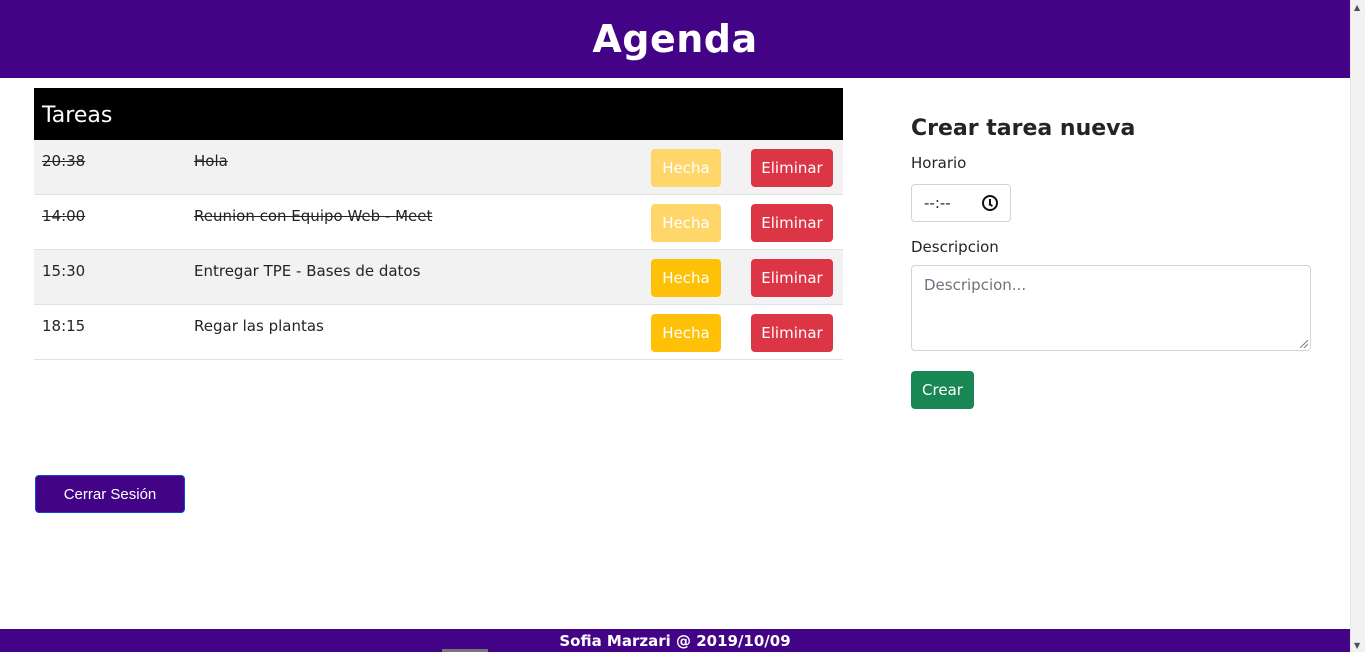 This screenshot has width=1365, height=652. Describe the element at coordinates (942, 390) in the screenshot. I see `create-button: Crear` at that location.